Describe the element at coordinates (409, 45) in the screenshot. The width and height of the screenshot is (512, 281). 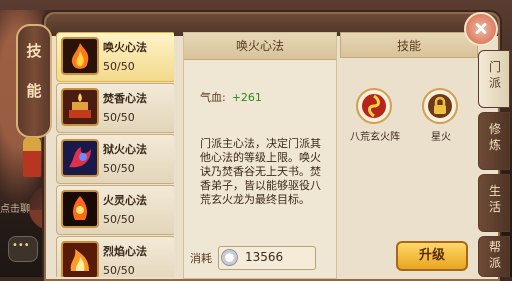
I see `sub-skills-title: 技能` at that location.